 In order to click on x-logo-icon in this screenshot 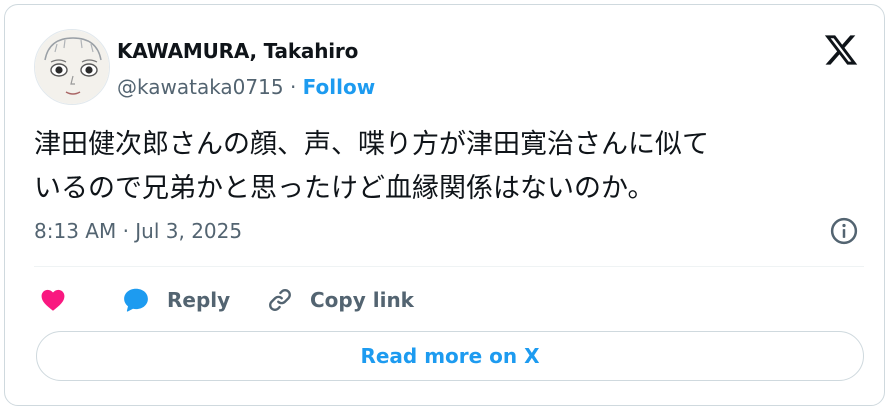, I will do `click(841, 50)`.